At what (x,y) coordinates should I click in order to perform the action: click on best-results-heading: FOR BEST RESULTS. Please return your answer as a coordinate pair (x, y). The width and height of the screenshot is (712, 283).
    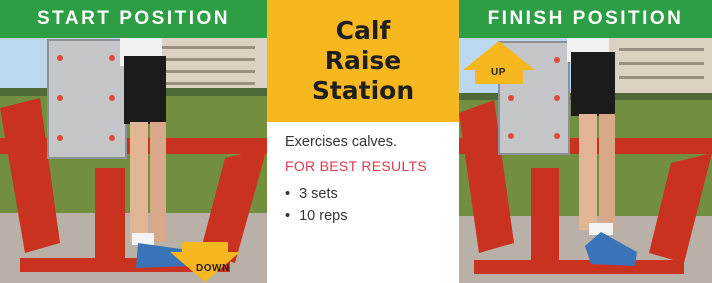
    Looking at the image, I should click on (356, 166).